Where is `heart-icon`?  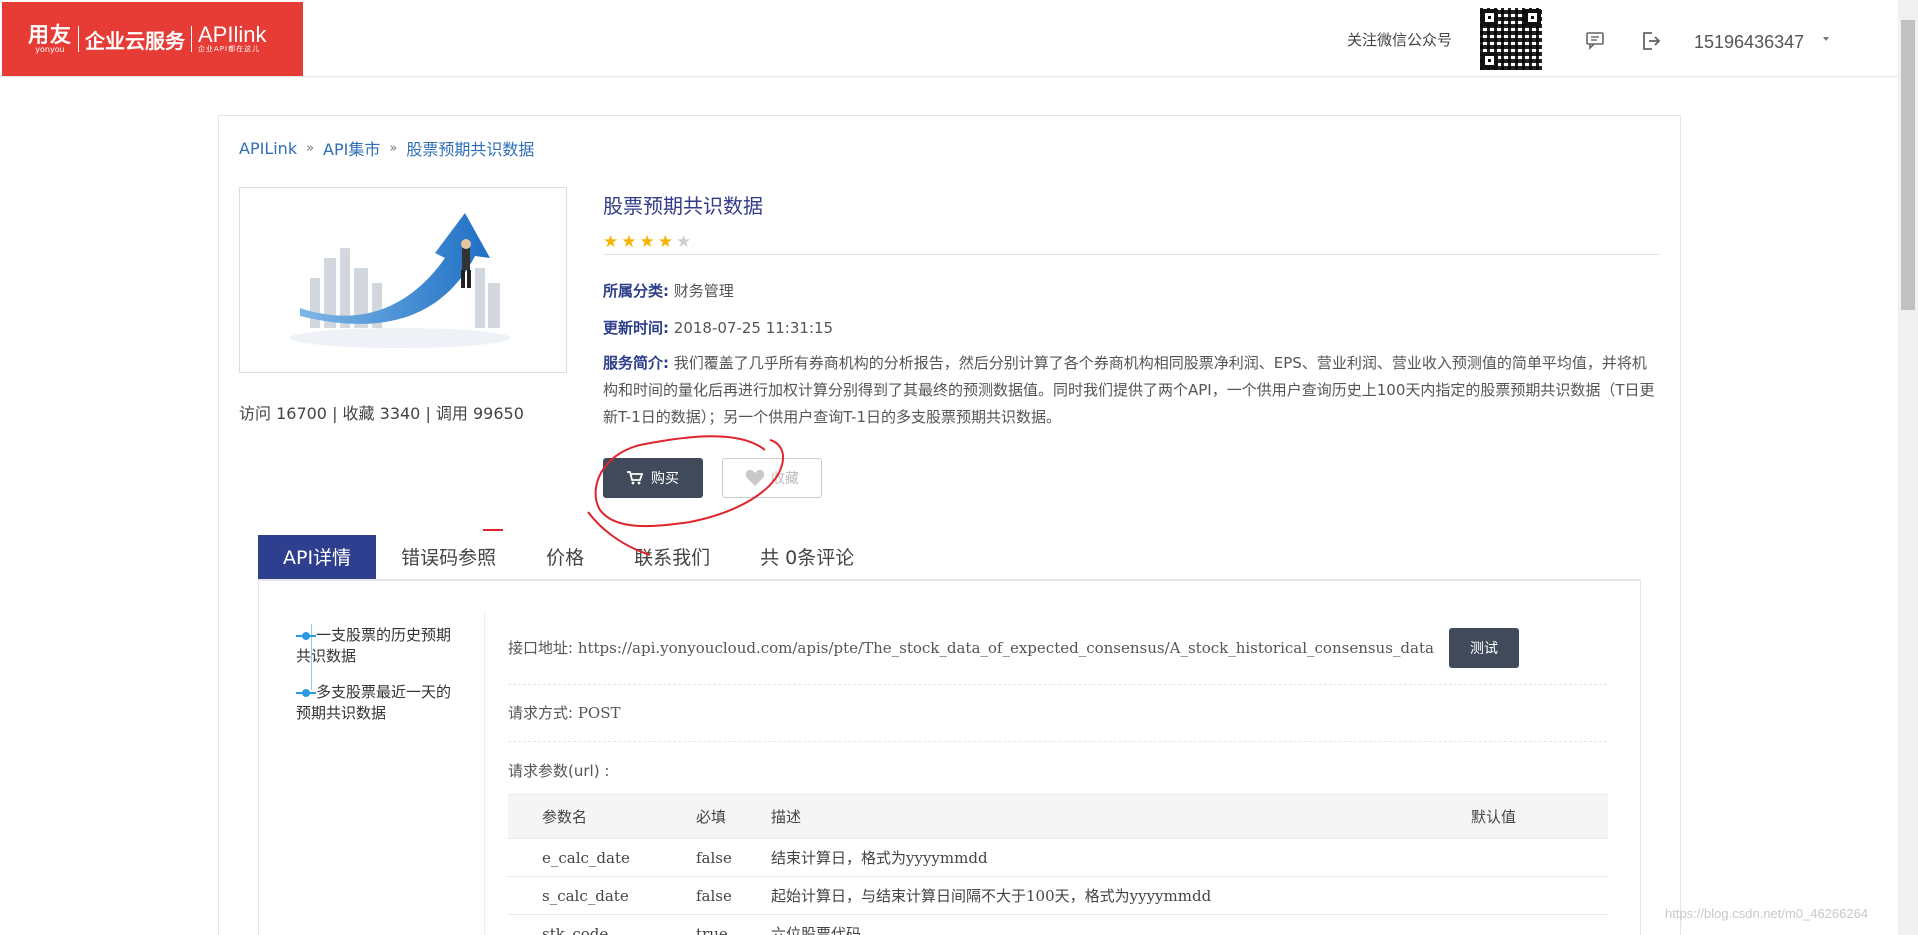 heart-icon is located at coordinates (755, 477).